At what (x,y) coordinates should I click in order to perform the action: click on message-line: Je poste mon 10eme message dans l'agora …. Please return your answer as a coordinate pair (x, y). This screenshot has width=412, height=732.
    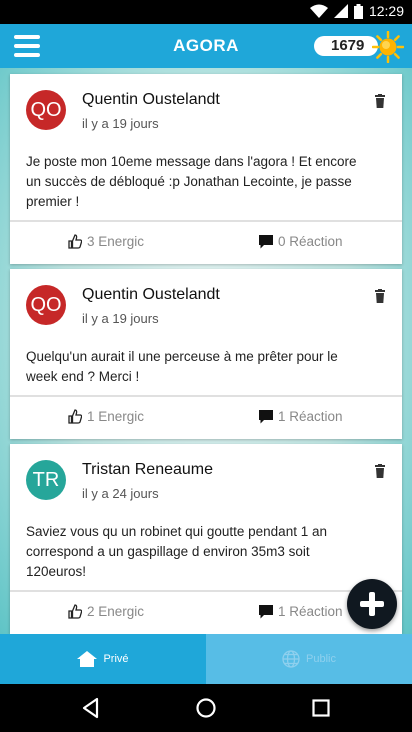
    Looking at the image, I should click on (191, 161).